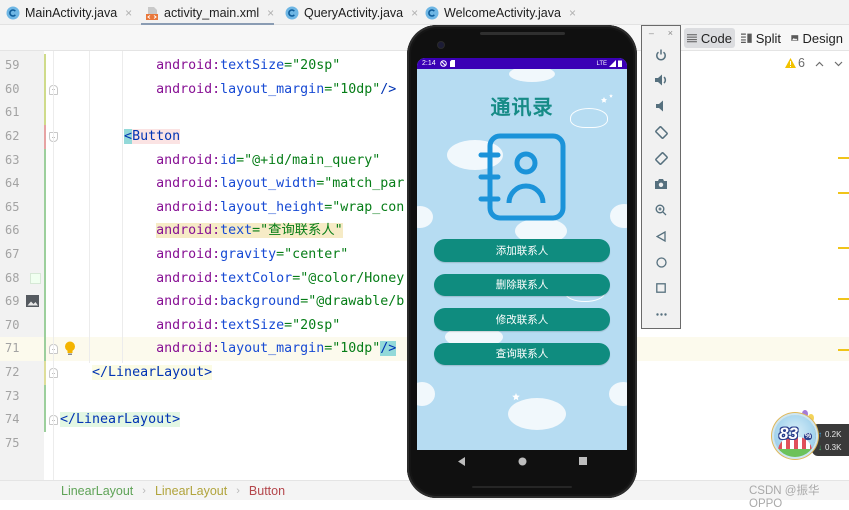  Describe the element at coordinates (12, 230) in the screenshot. I see `line-number: 66` at that location.